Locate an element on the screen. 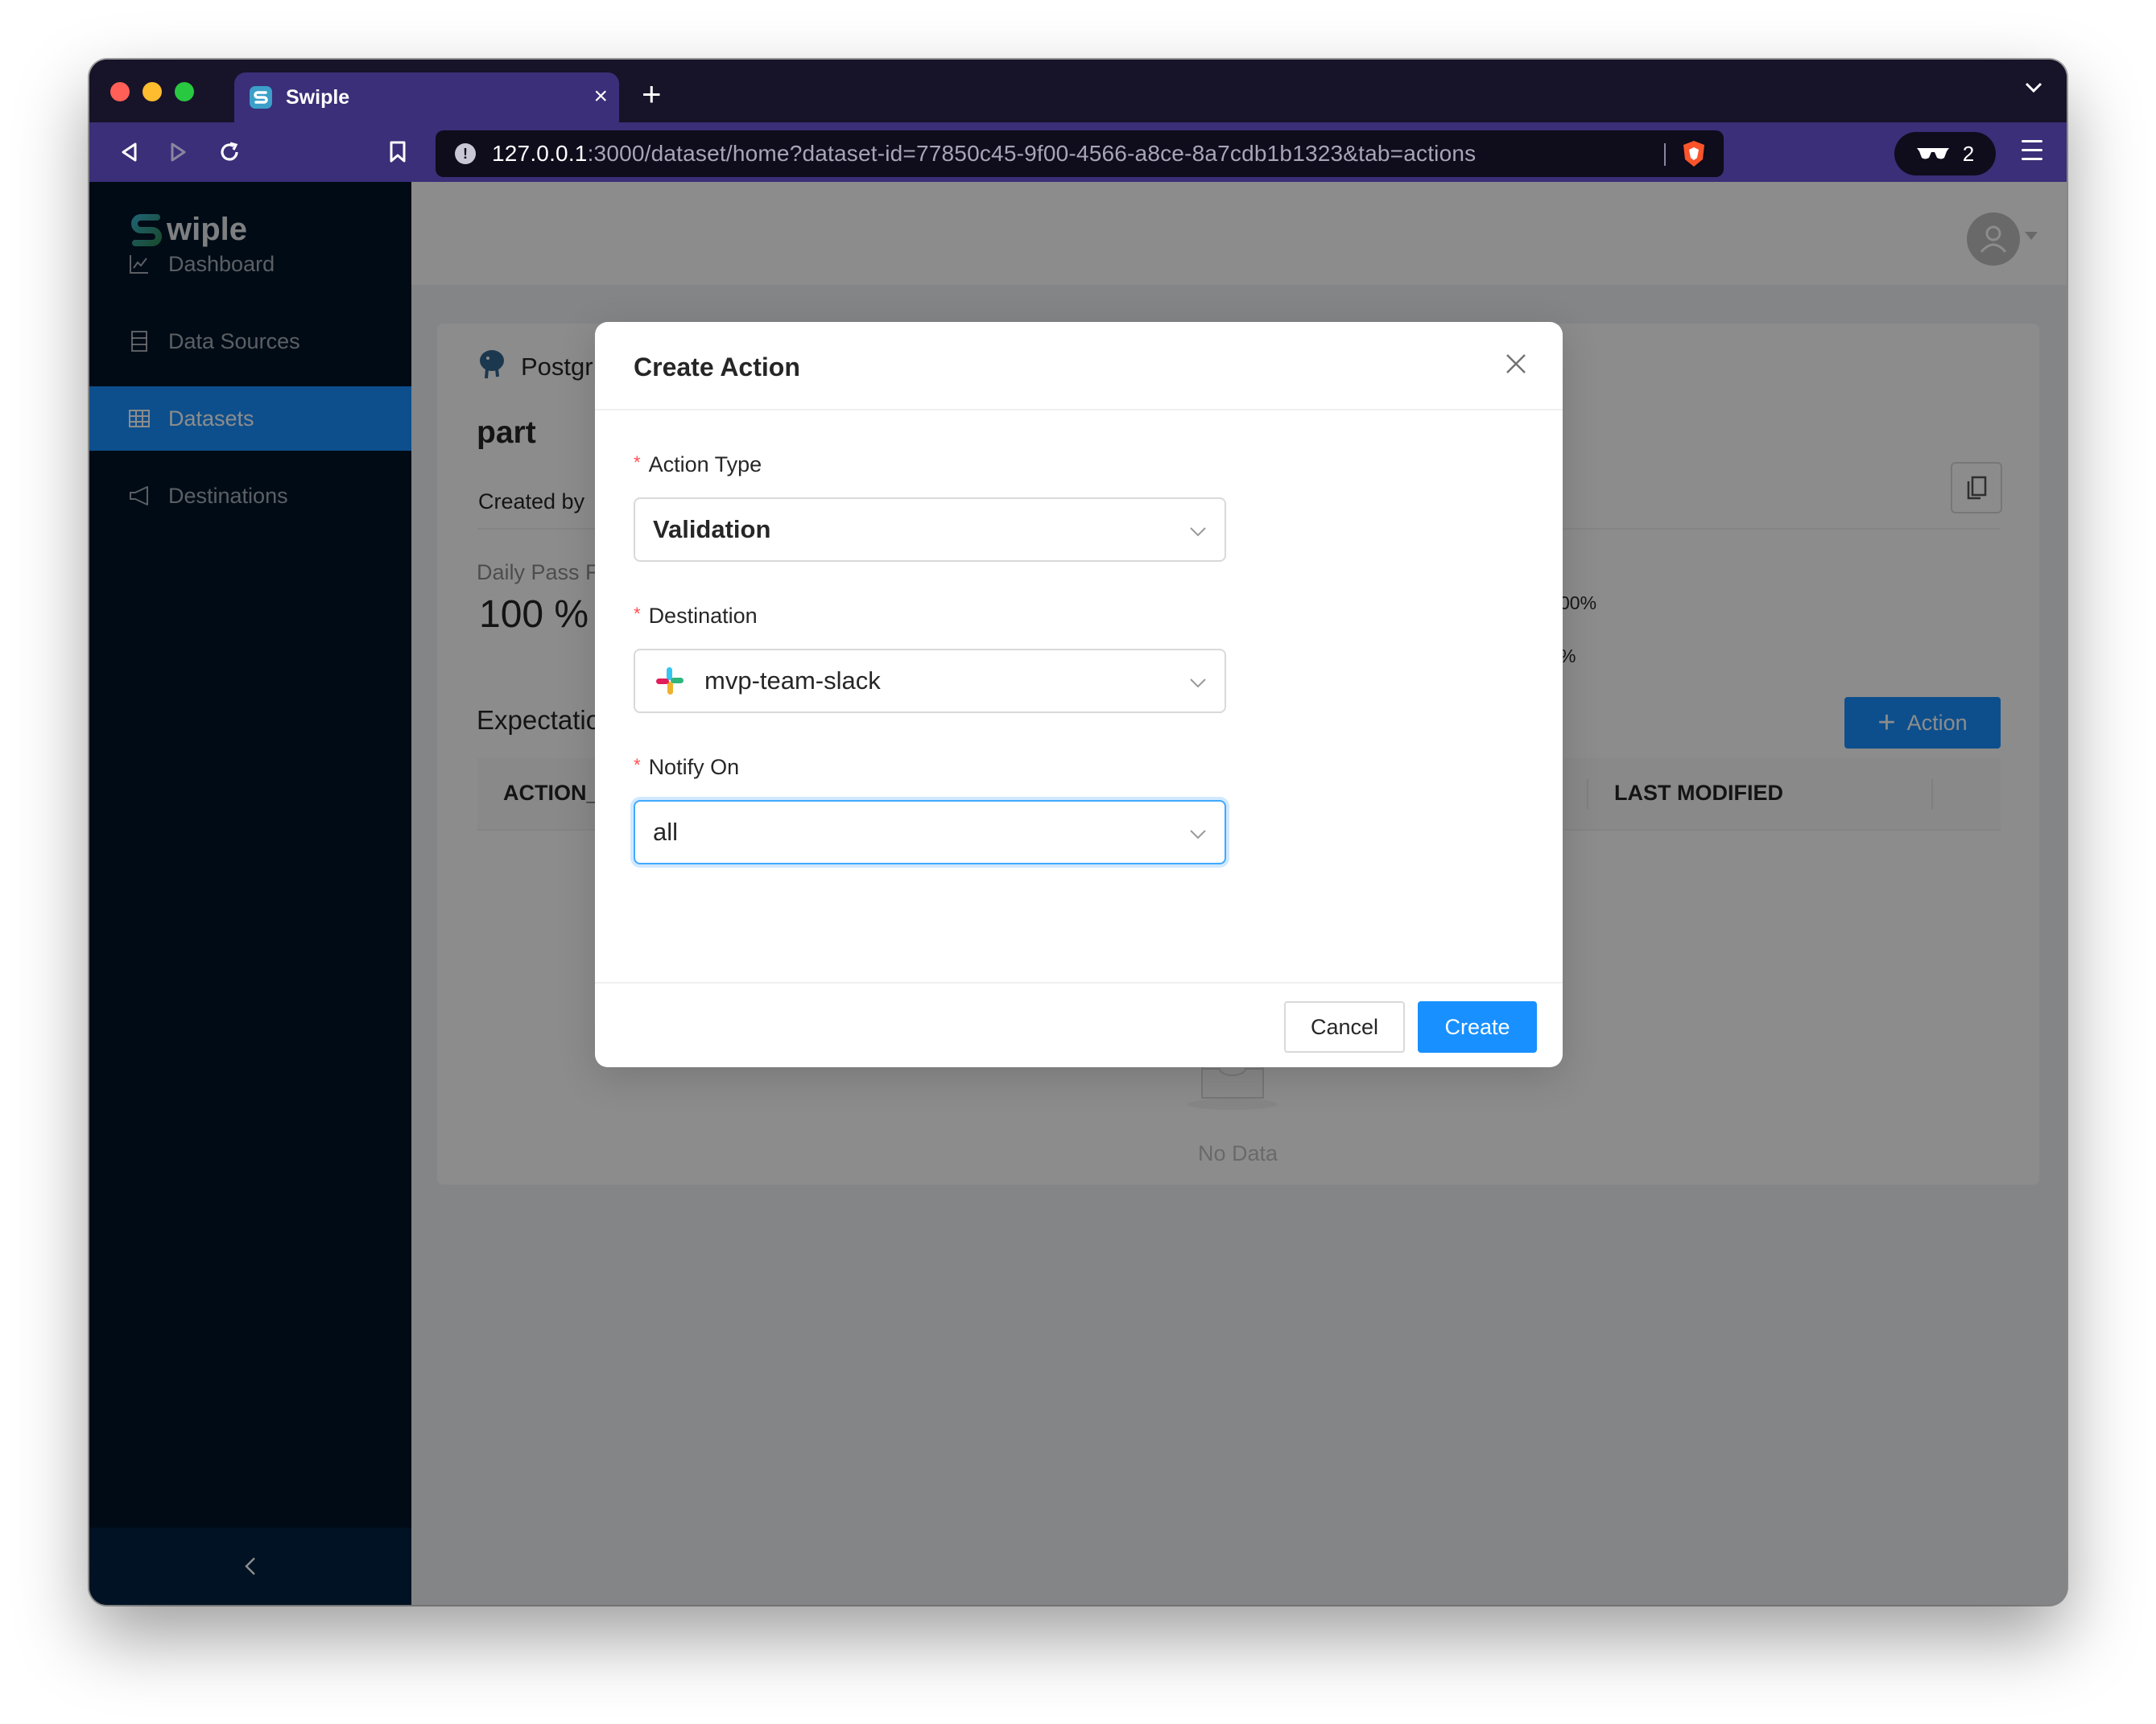 The image size is (2156, 1724). back-icon is located at coordinates (129, 152).